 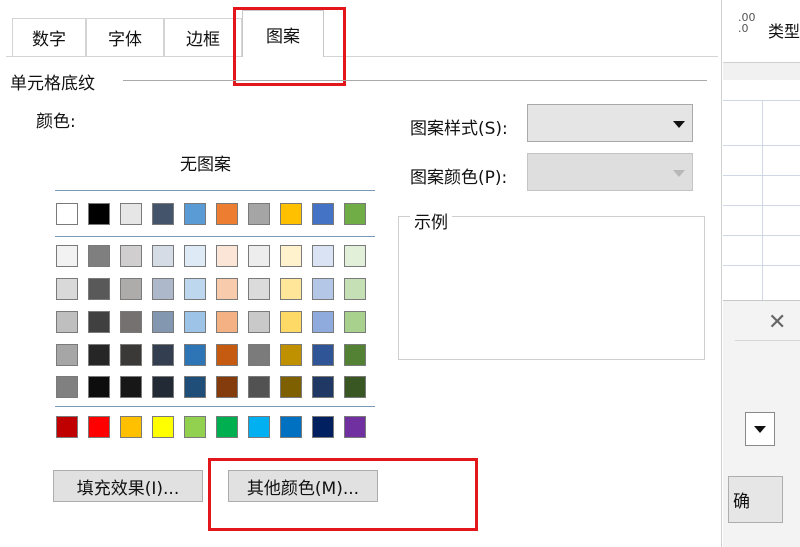 What do you see at coordinates (415, 80) in the screenshot?
I see `group-divider` at bounding box center [415, 80].